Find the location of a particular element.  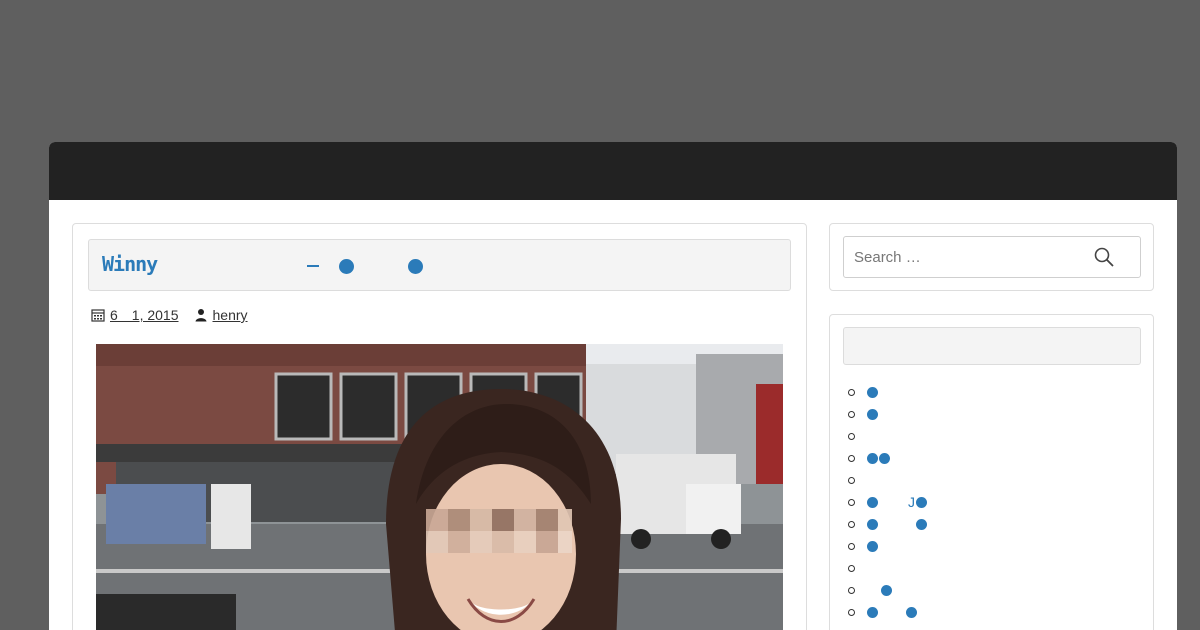

widget-title is located at coordinates (992, 346).